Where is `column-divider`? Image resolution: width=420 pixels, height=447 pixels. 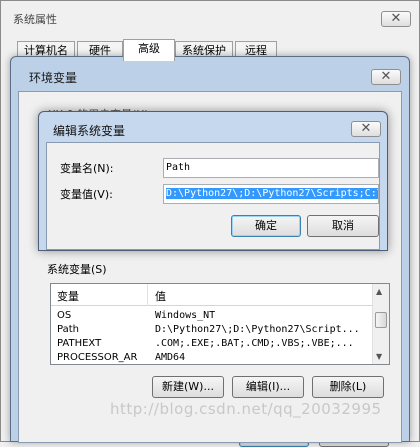 column-divider is located at coordinates (147, 295).